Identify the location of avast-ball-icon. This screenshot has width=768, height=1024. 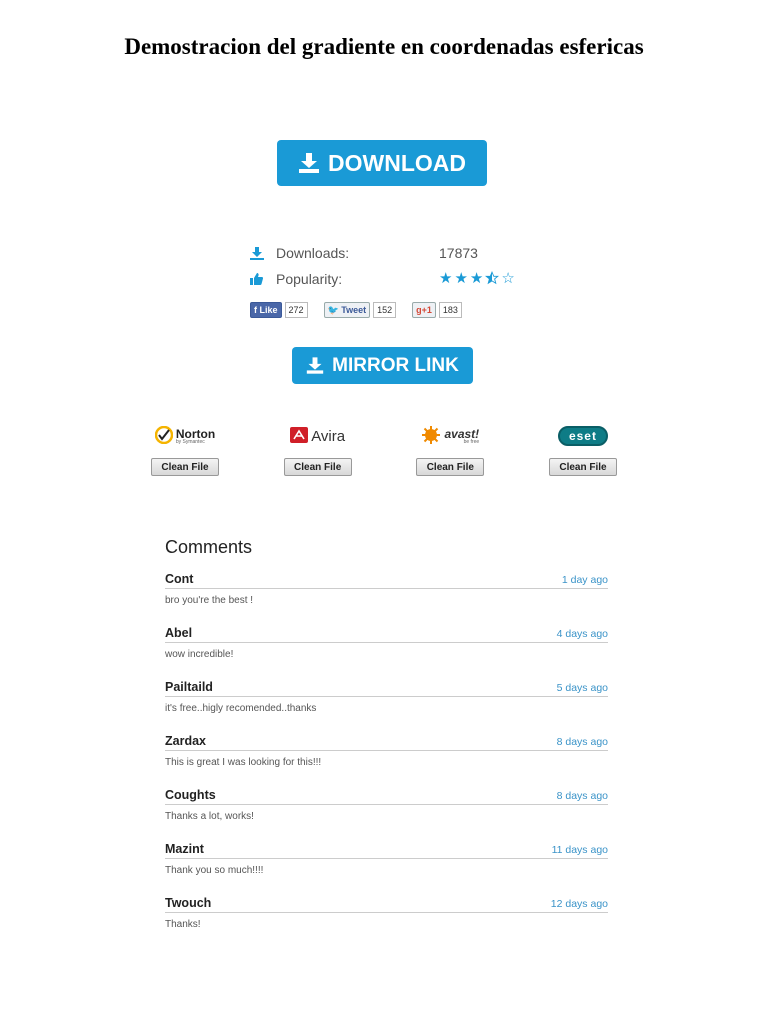
(431, 436).